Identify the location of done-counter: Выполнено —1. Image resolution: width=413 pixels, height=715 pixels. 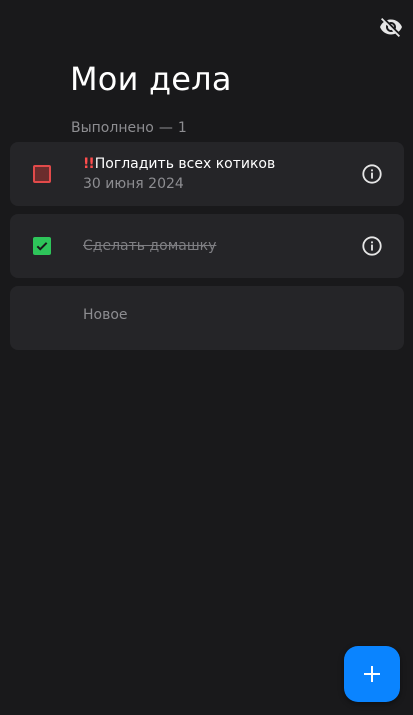
(129, 128).